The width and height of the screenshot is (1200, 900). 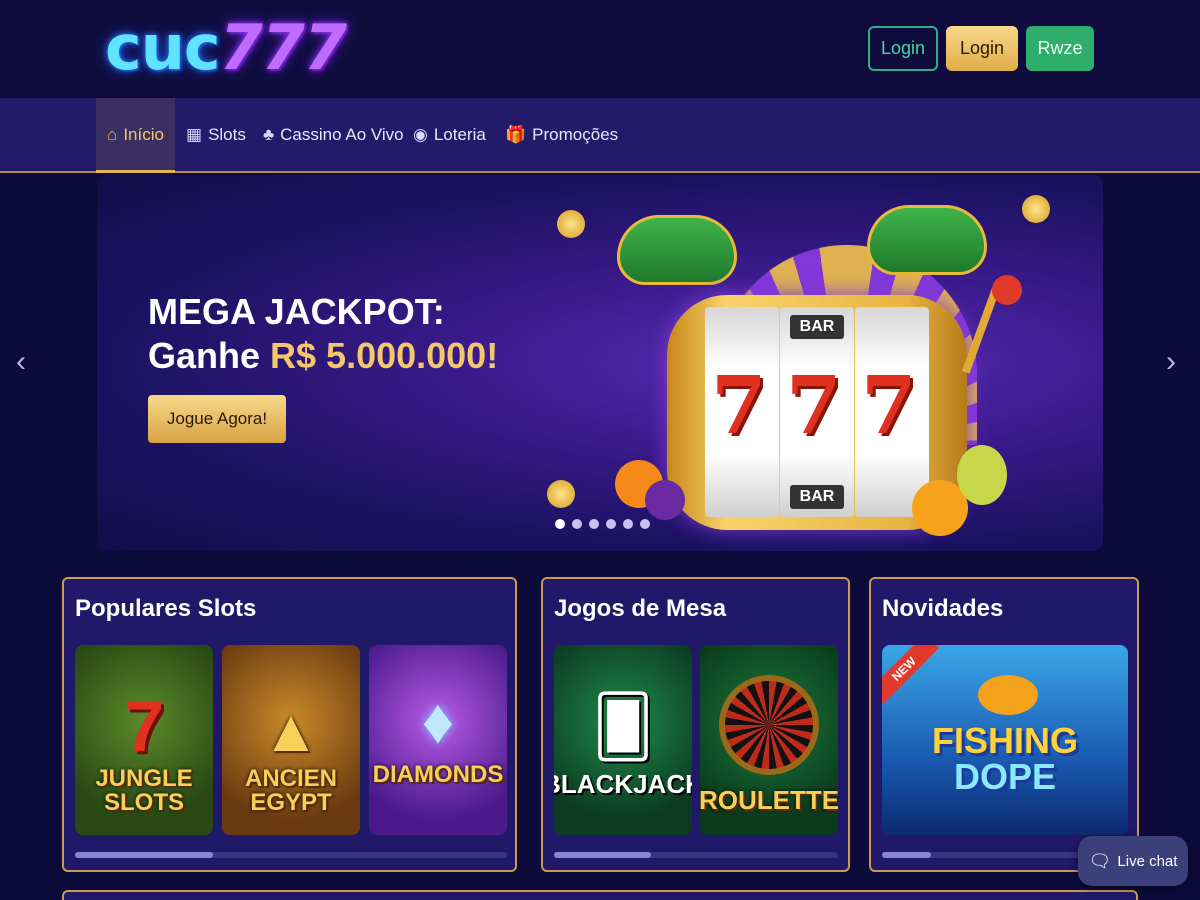 I want to click on site-logo: cuc777, so click(x=226, y=48).